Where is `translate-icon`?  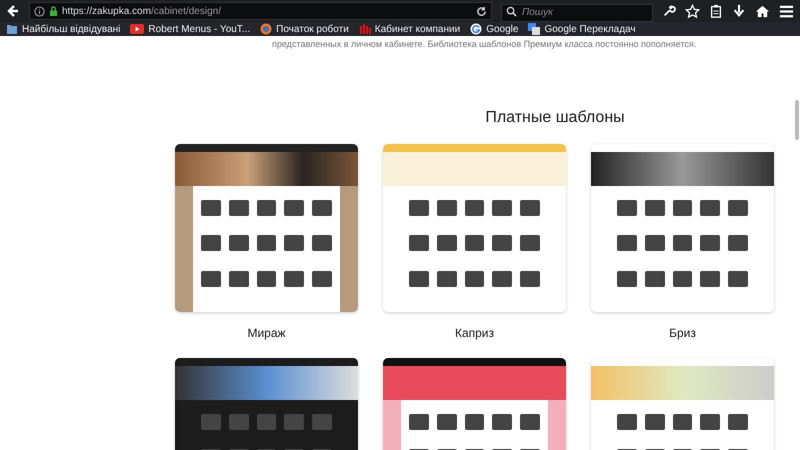 translate-icon is located at coordinates (534, 29).